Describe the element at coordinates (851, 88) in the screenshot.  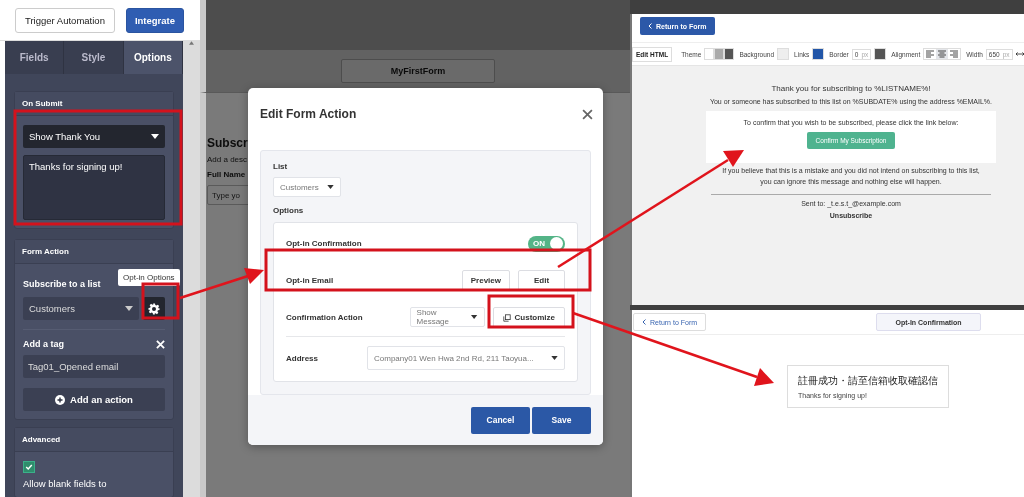
I see `email-heading: Thank you for subscribing to %LISTNAME%!` at that location.